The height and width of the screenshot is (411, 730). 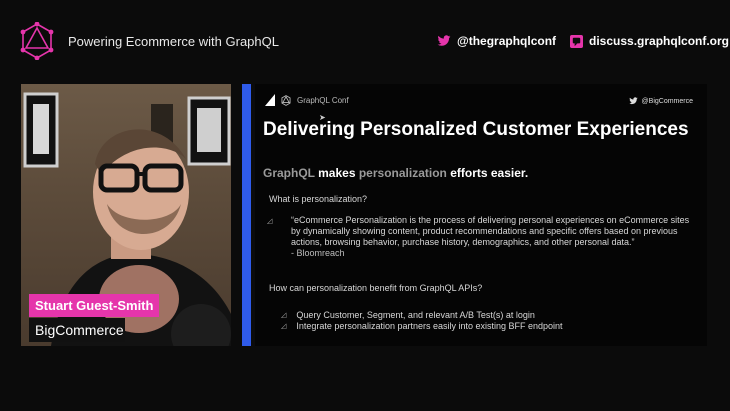 I want to click on speaker-name-badge: Stuart Guest-Smith, so click(x=94, y=305).